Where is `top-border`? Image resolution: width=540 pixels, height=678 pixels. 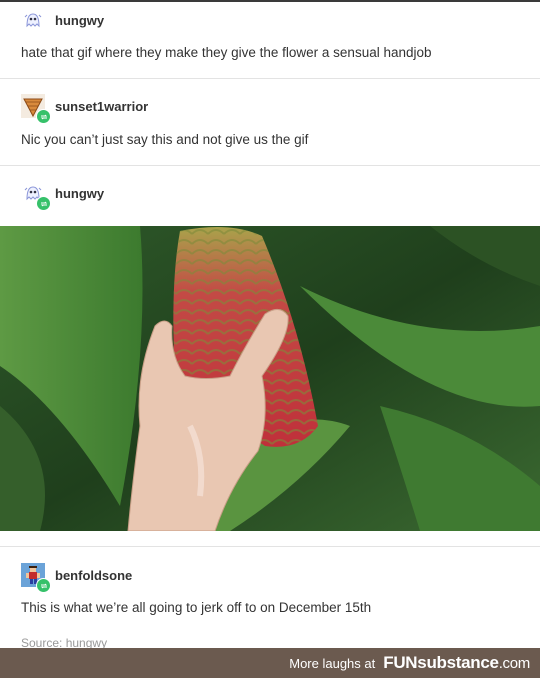 top-border is located at coordinates (270, 1).